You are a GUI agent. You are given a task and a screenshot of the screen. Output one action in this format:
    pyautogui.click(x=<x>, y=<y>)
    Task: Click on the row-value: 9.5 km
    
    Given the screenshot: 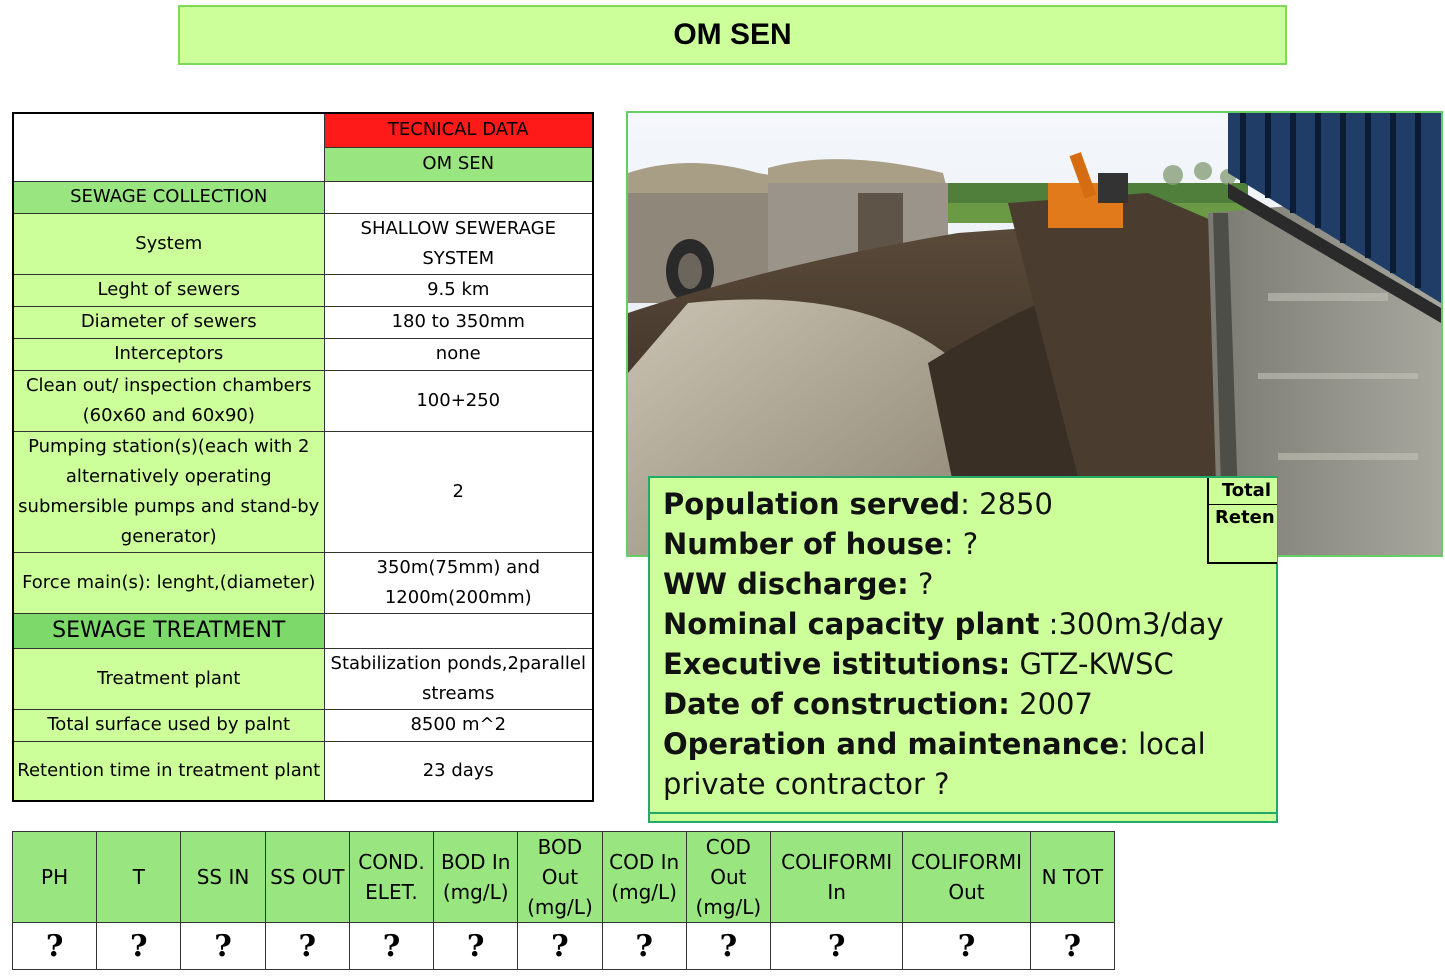 What is the action you would take?
    pyautogui.click(x=458, y=290)
    